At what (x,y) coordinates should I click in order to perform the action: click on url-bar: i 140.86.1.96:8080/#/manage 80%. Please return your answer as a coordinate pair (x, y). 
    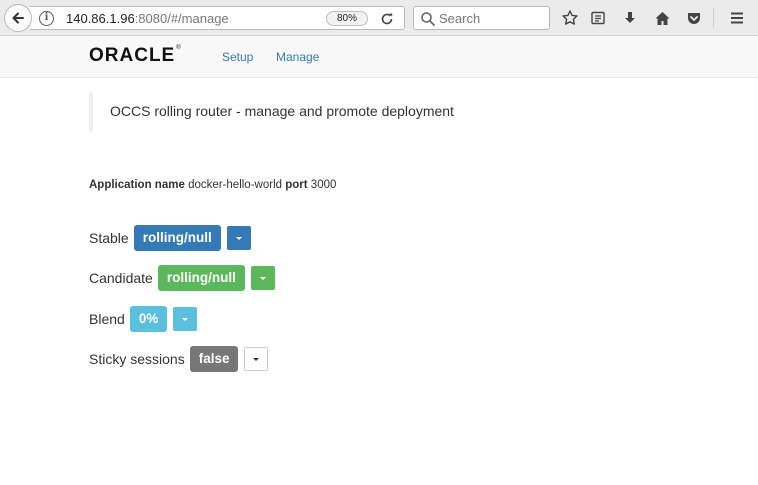
    Looking at the image, I should click on (217, 18).